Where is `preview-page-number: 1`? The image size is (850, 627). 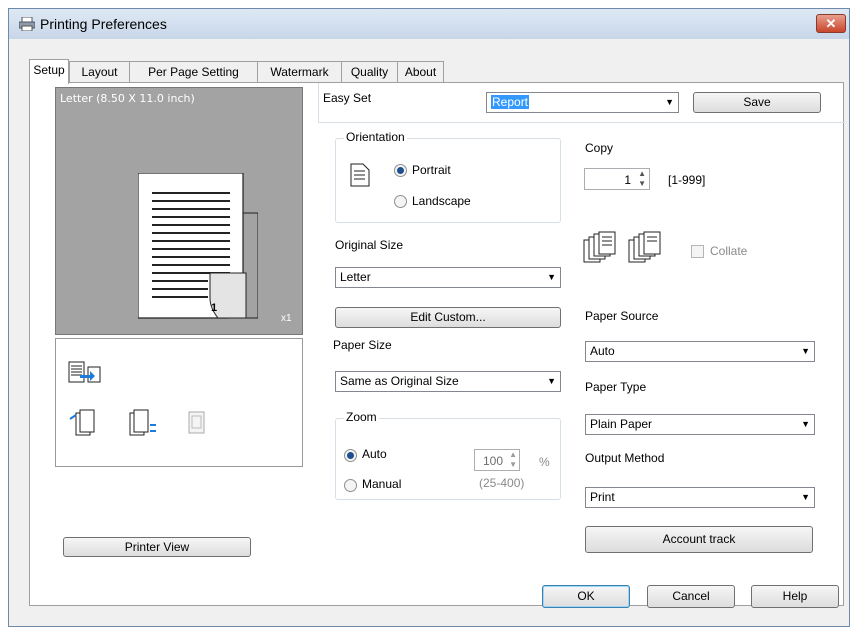 preview-page-number: 1 is located at coordinates (214, 308).